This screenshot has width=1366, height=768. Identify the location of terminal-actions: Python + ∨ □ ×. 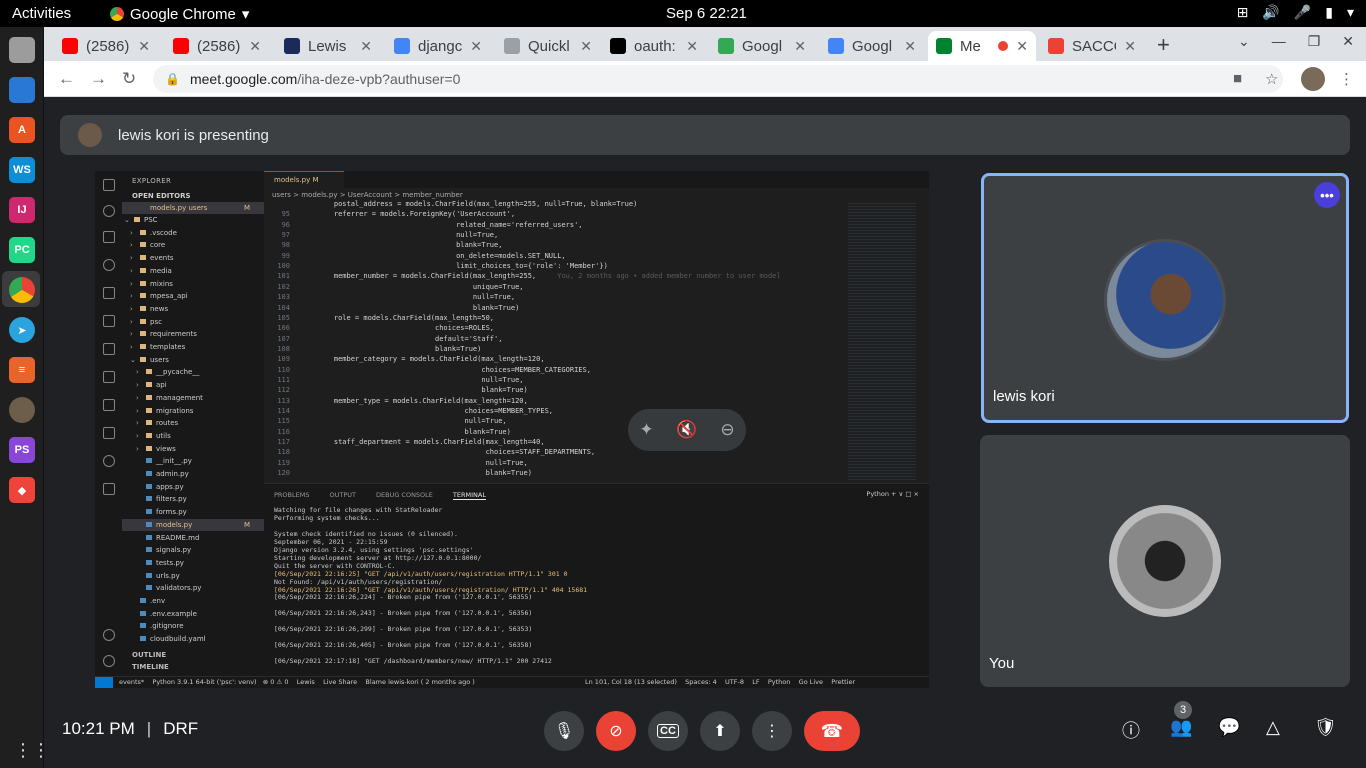
(892, 494).